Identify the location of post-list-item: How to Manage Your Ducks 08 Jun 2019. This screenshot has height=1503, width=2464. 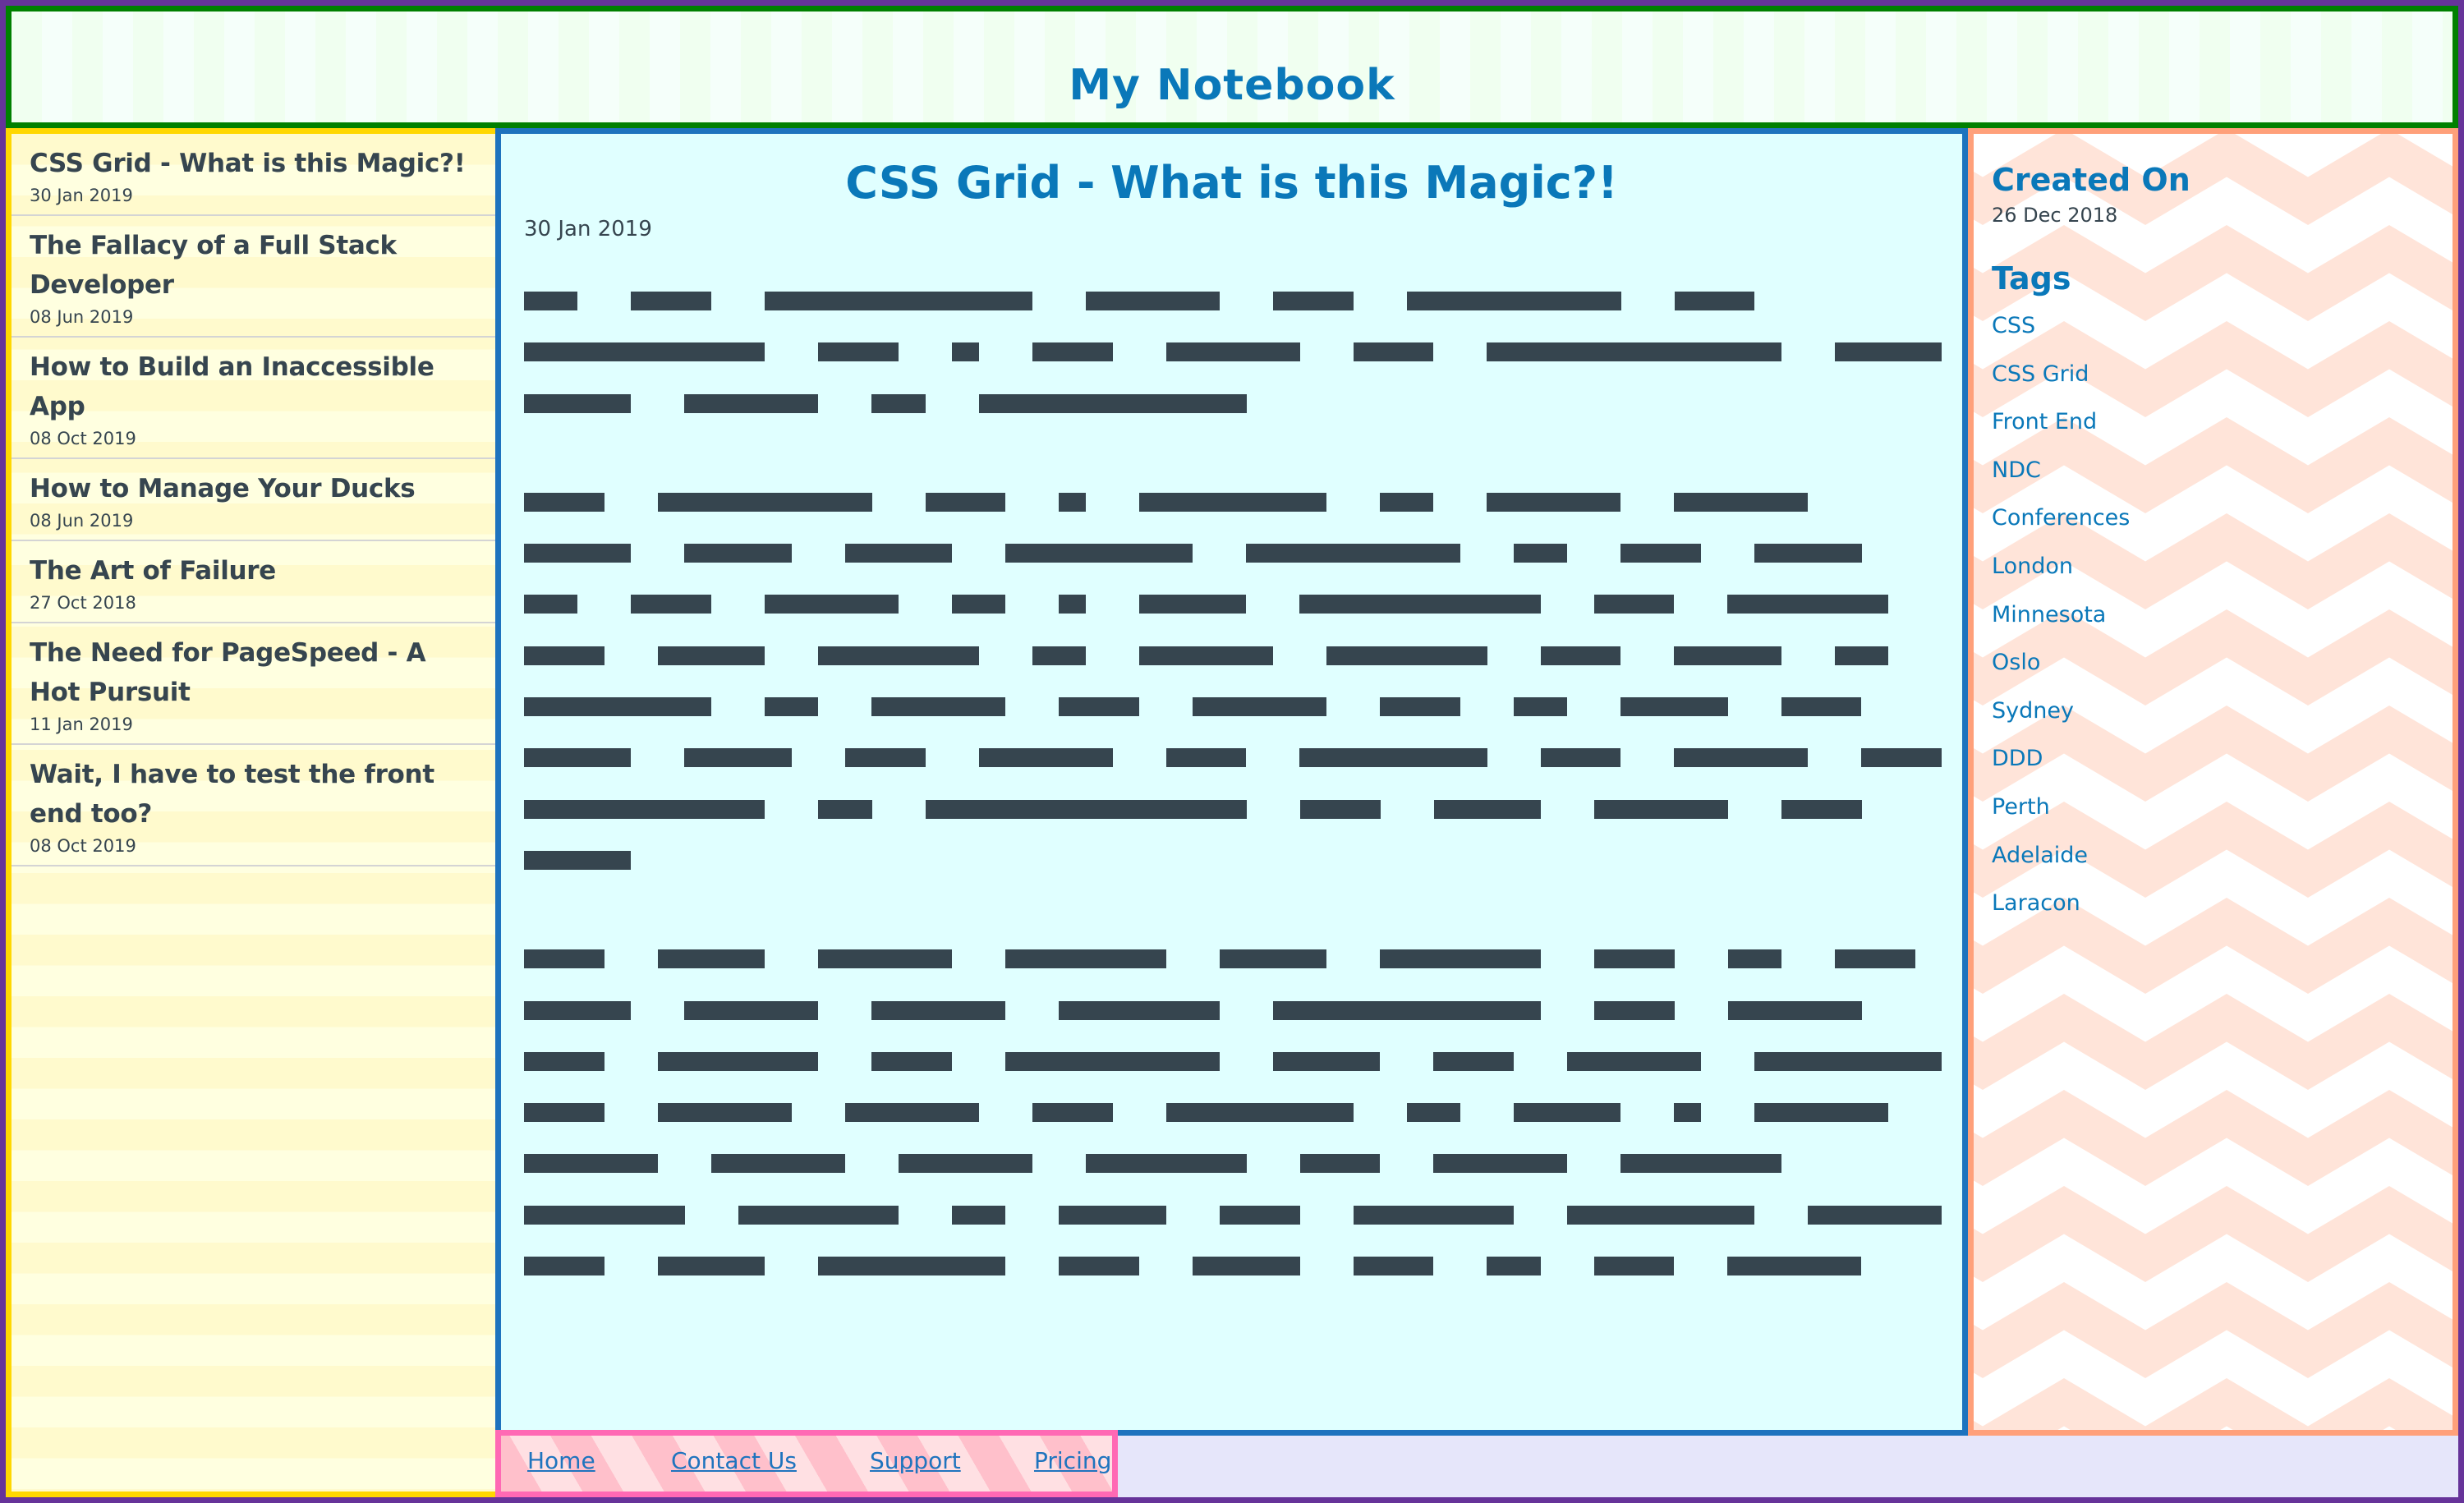
(253, 500).